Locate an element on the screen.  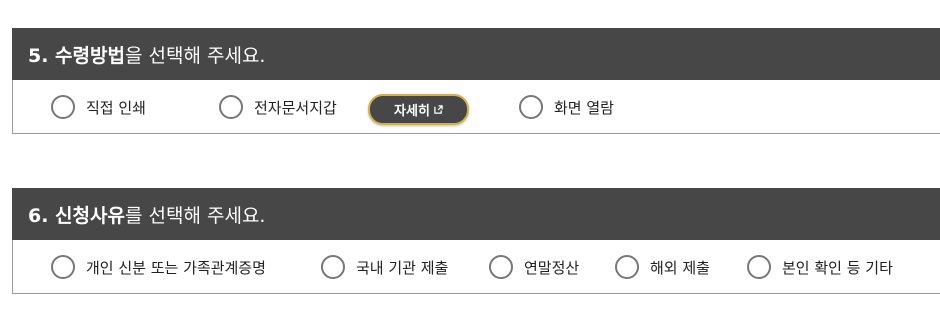
receipt-method-title-strong: 5. 수령방법 is located at coordinates (76, 55).